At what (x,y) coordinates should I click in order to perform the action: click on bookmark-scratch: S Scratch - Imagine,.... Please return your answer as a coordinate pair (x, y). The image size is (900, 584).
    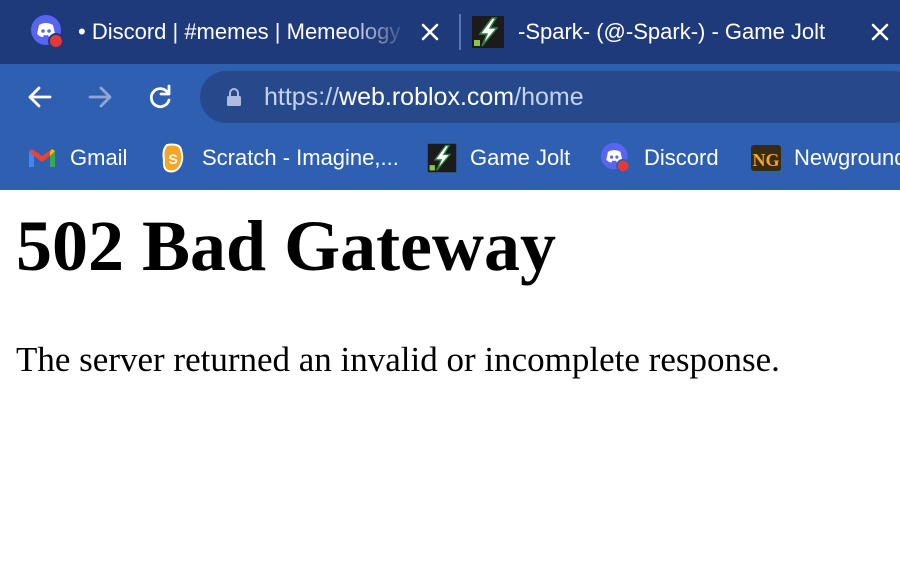
    Looking at the image, I should click on (278, 158).